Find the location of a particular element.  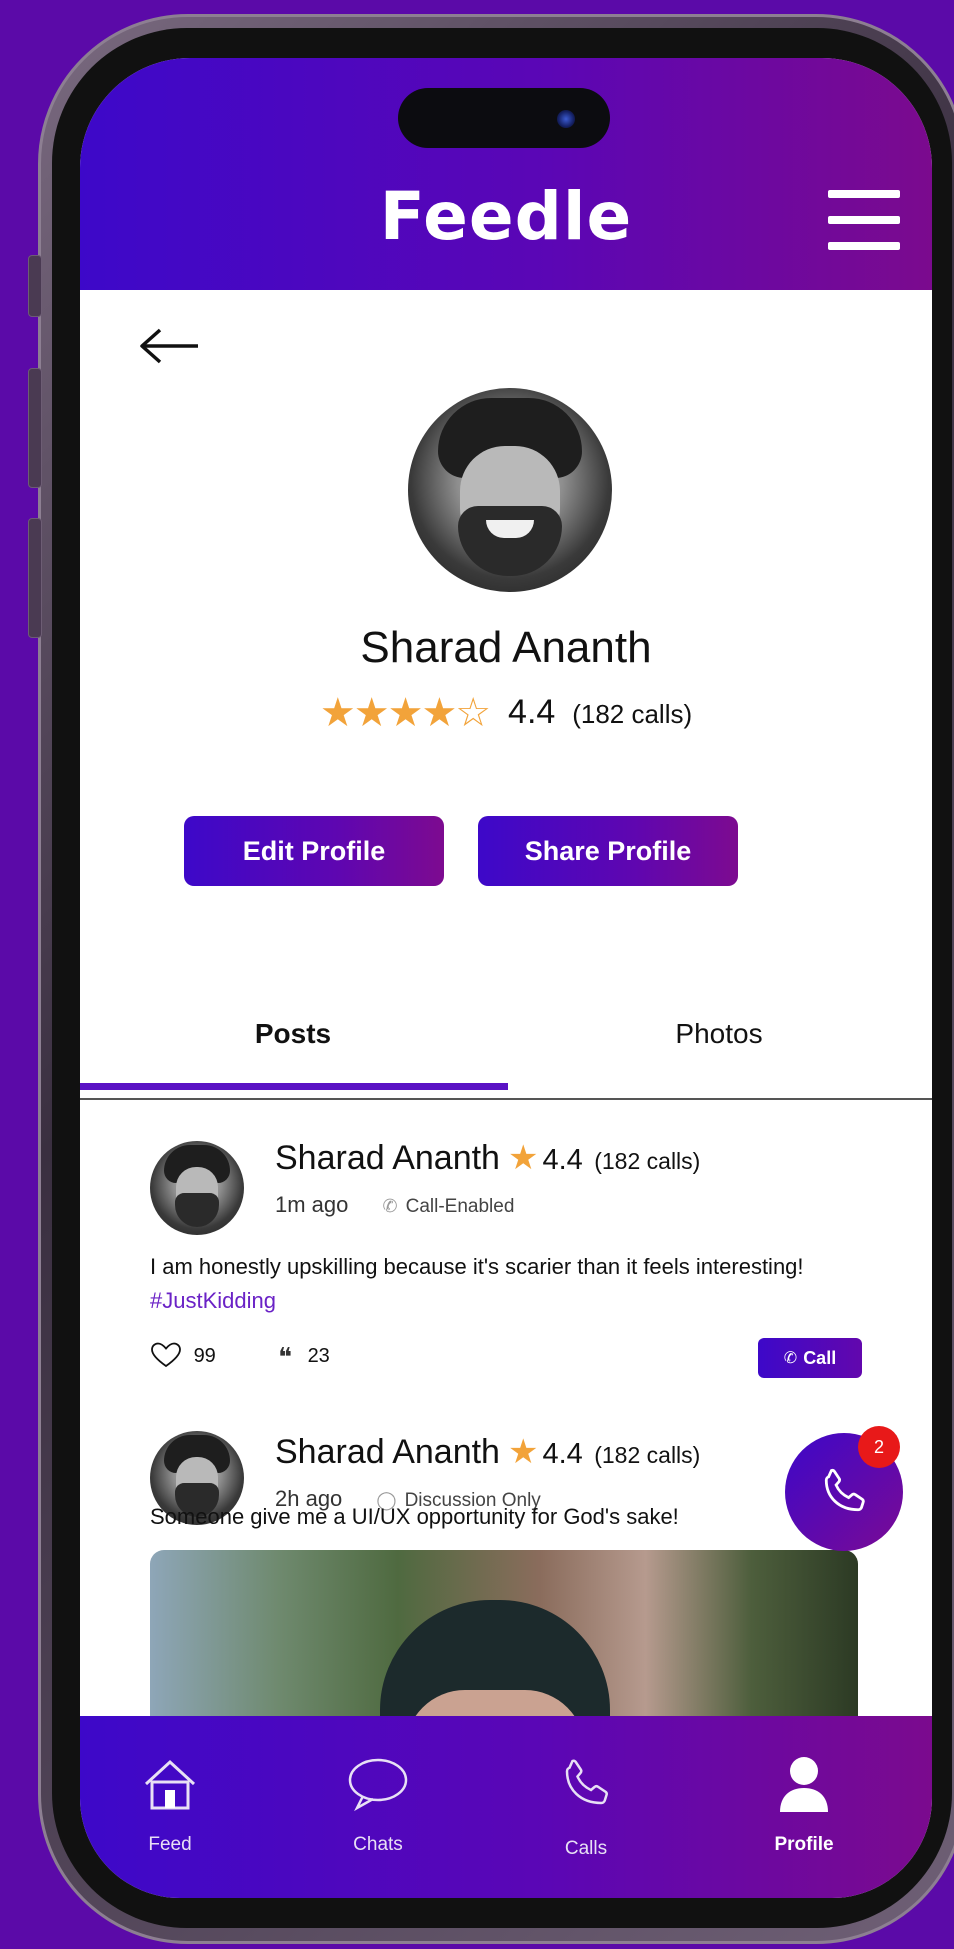

mute-switch is located at coordinates (35, 286).